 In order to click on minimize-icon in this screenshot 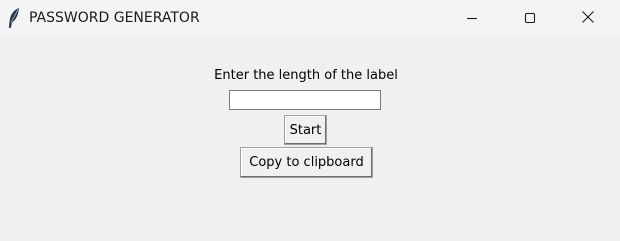, I will do `click(472, 18)`.